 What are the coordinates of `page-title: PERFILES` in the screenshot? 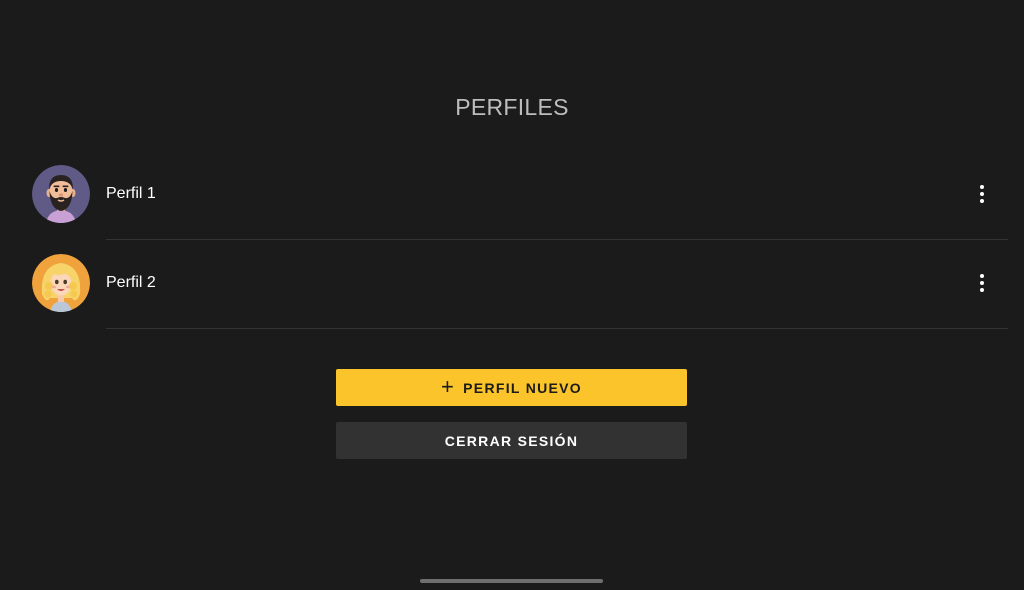 It's located at (512, 107).